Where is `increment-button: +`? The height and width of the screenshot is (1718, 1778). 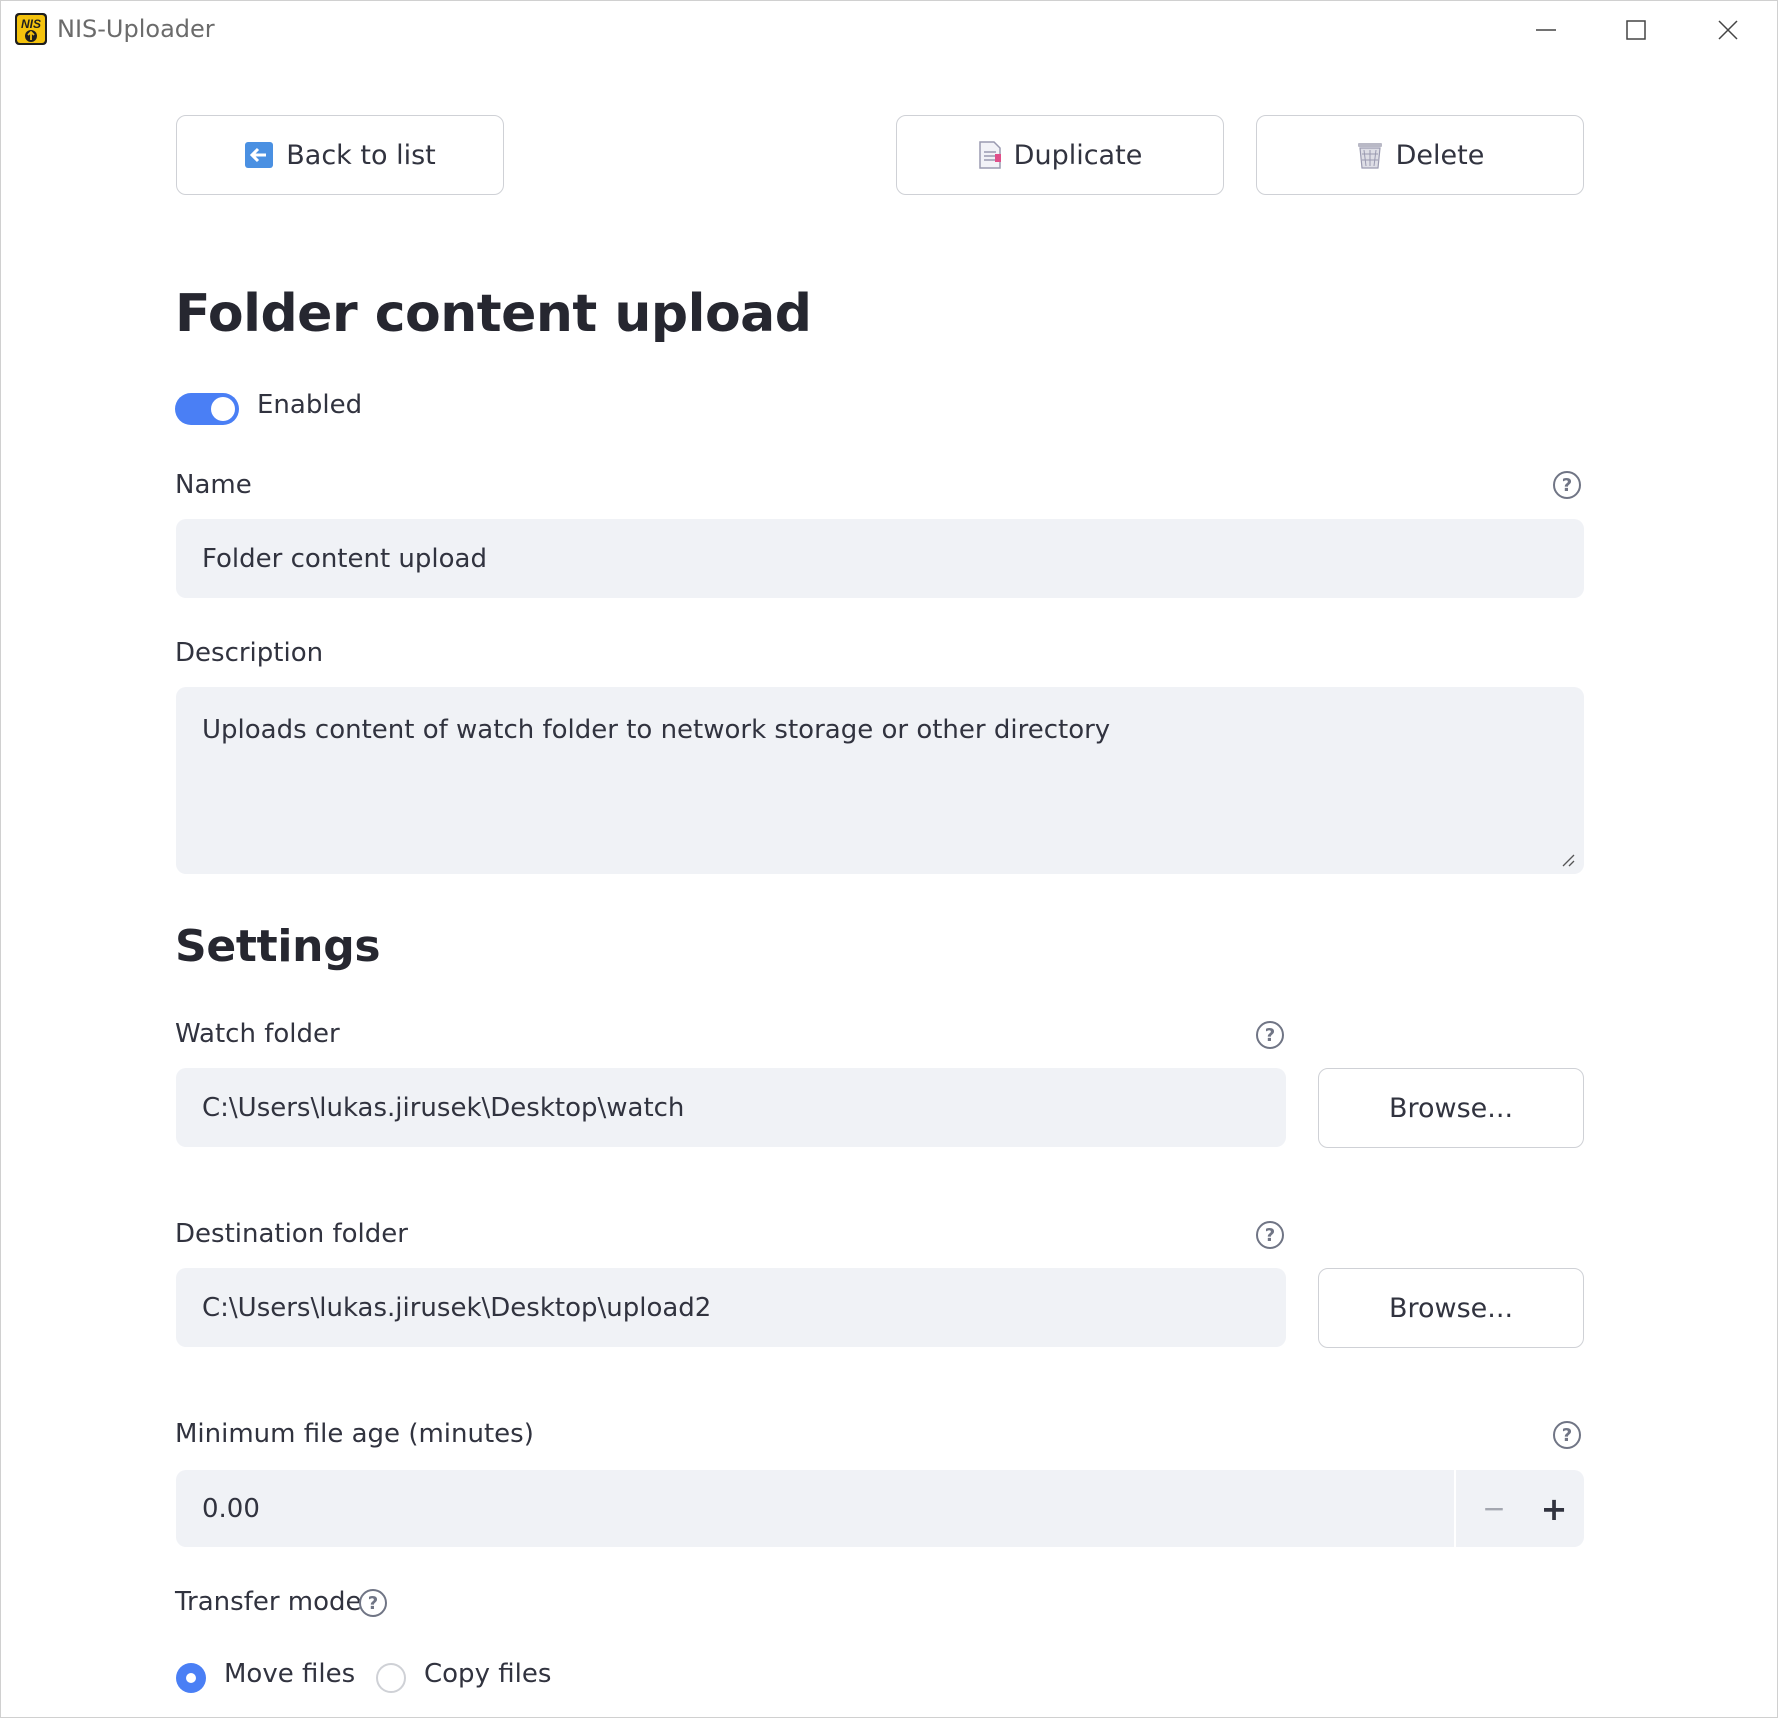
increment-button: + is located at coordinates (1554, 1508).